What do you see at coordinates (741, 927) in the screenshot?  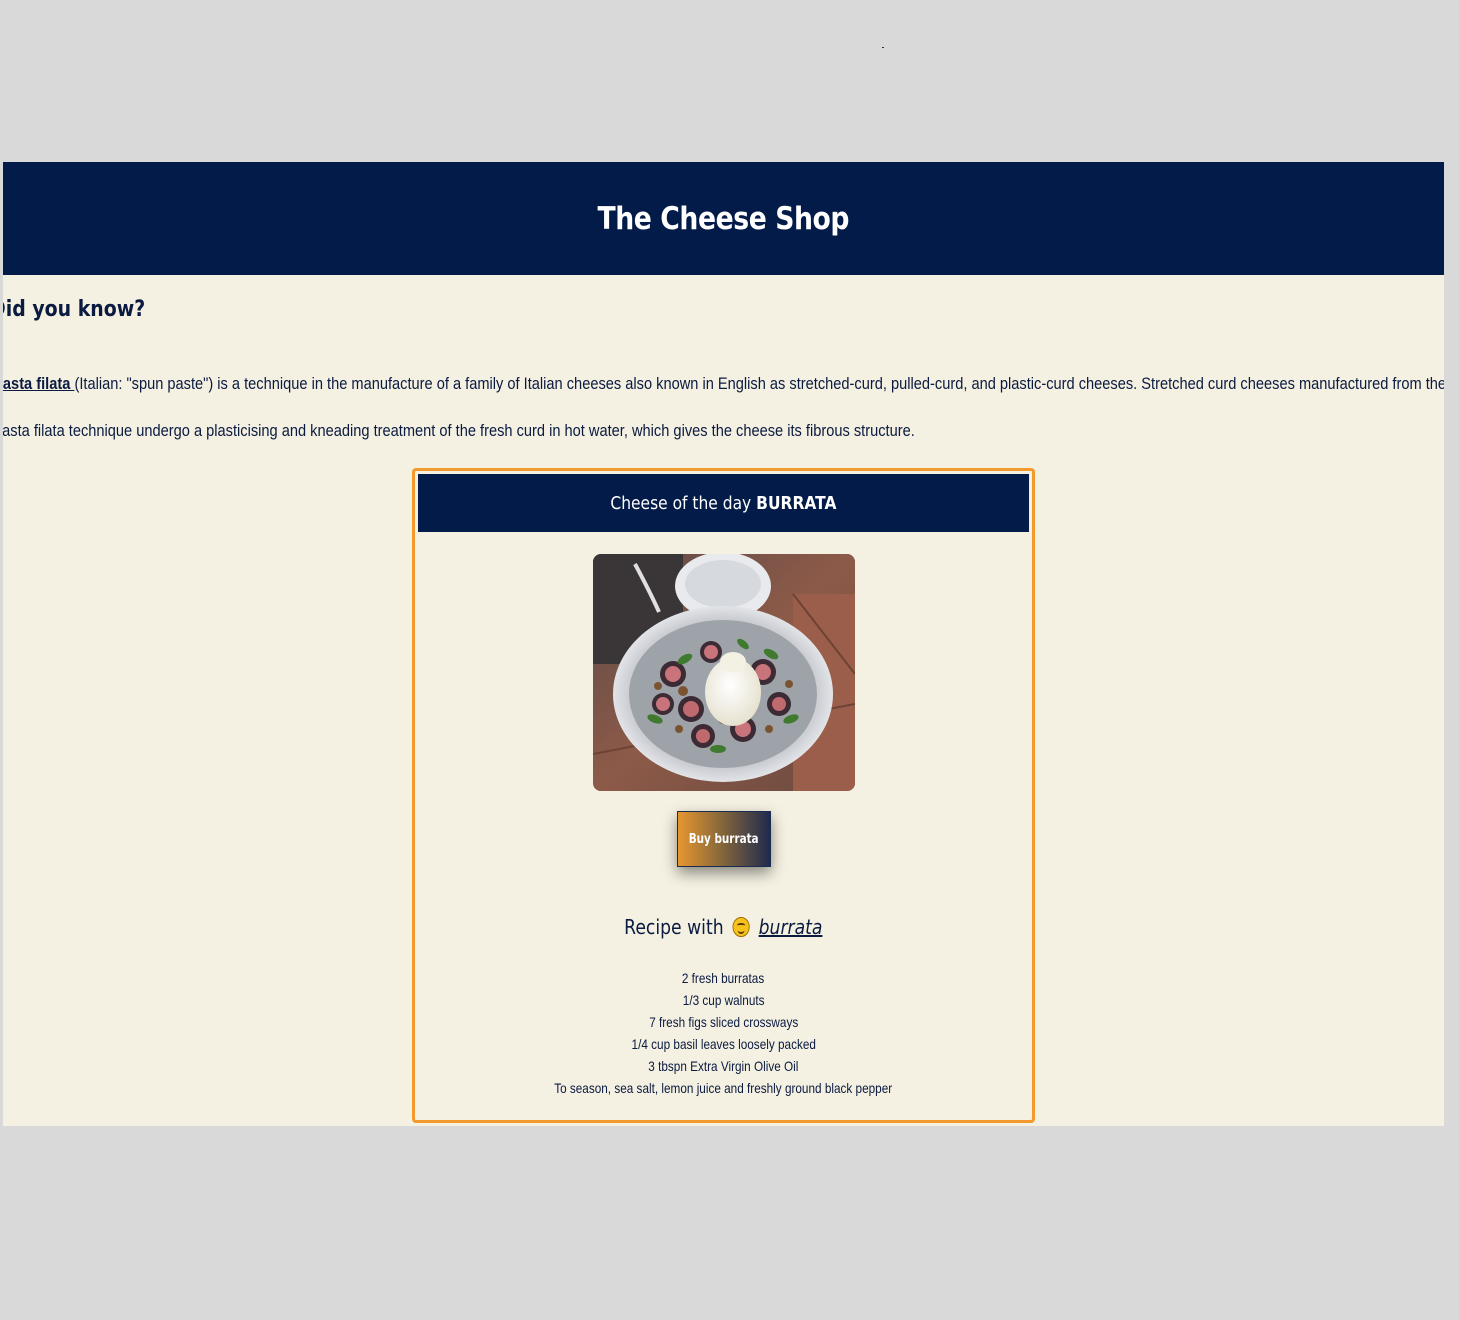 I see `yum-face-emoji-icon` at bounding box center [741, 927].